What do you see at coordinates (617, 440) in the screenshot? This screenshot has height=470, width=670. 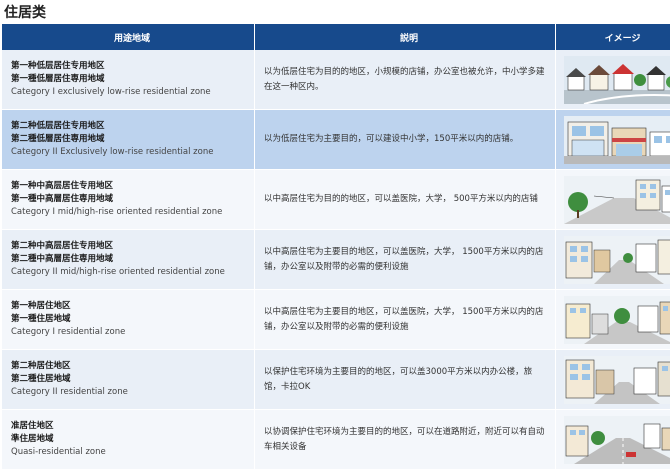 I see `roadside-street-icon` at bounding box center [617, 440].